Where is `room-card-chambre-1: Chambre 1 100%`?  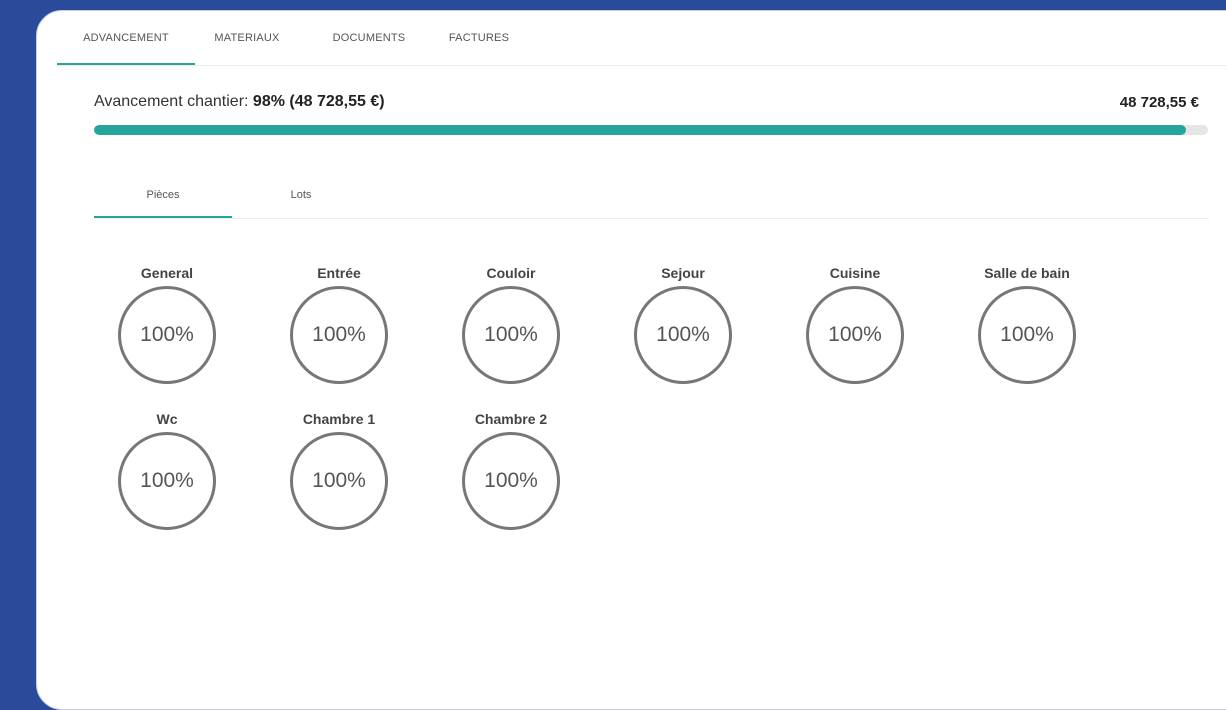 room-card-chambre-1: Chambre 1 100% is located at coordinates (339, 469).